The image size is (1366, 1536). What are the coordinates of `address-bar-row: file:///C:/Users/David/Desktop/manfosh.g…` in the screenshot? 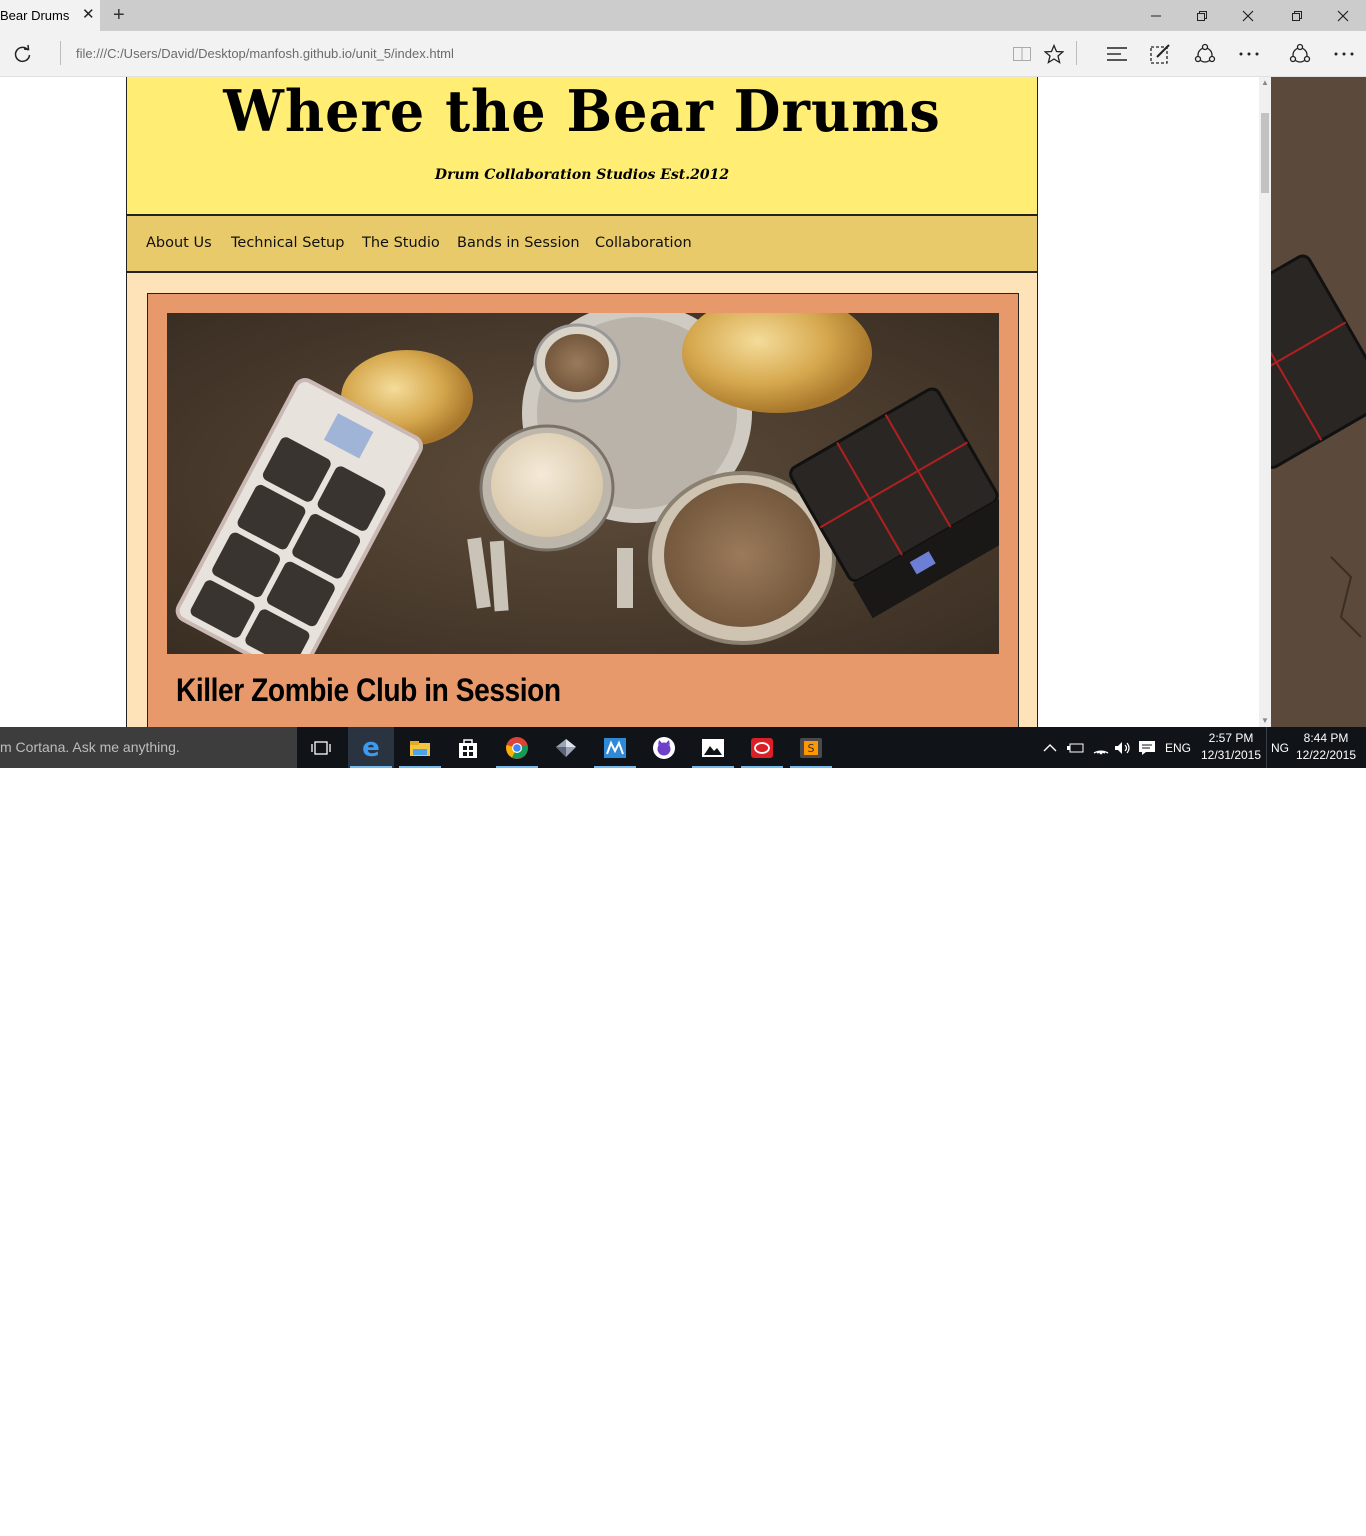 It's located at (683, 54).